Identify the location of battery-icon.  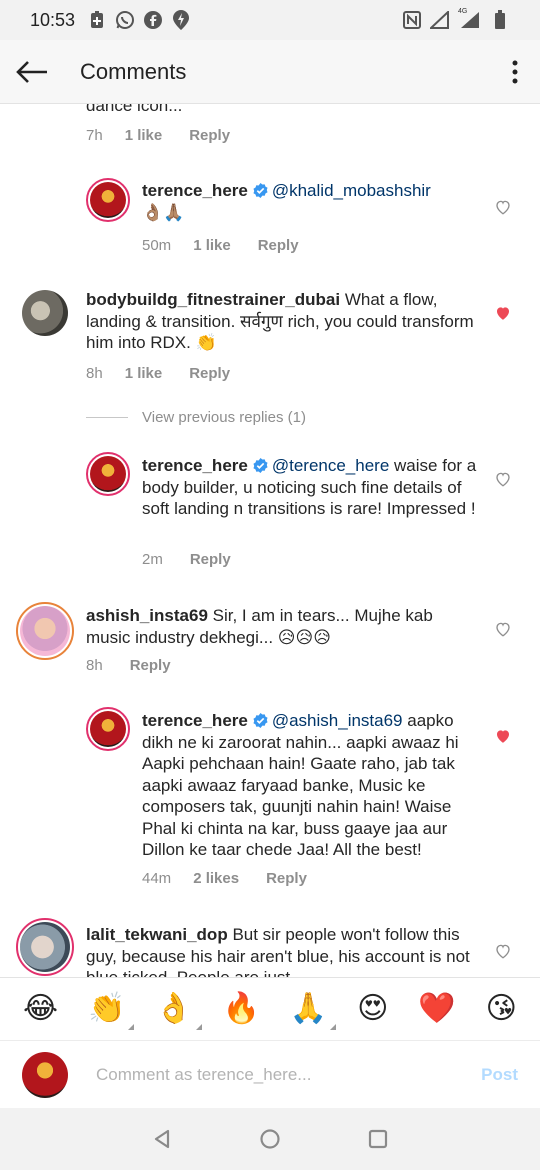
(500, 20).